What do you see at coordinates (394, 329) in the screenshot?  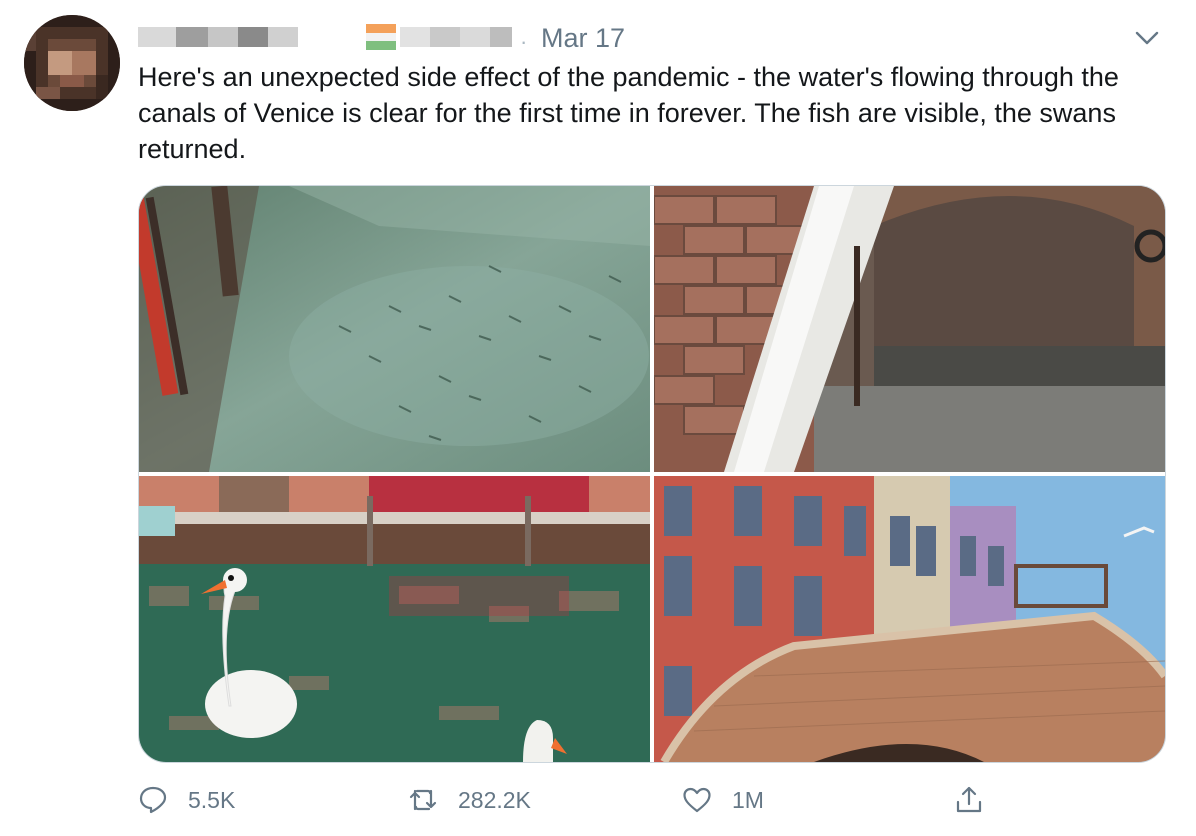 I see `photo-canal-fish` at bounding box center [394, 329].